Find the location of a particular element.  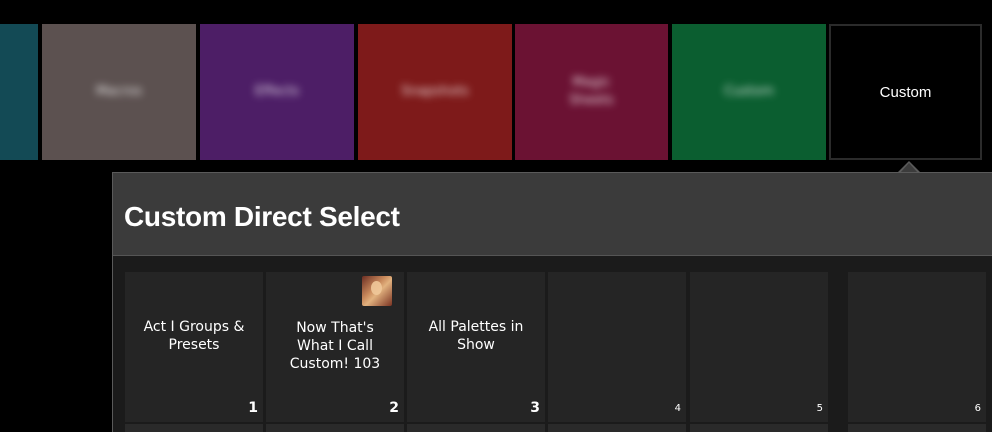

tab-effects: Effects is located at coordinates (277, 92).